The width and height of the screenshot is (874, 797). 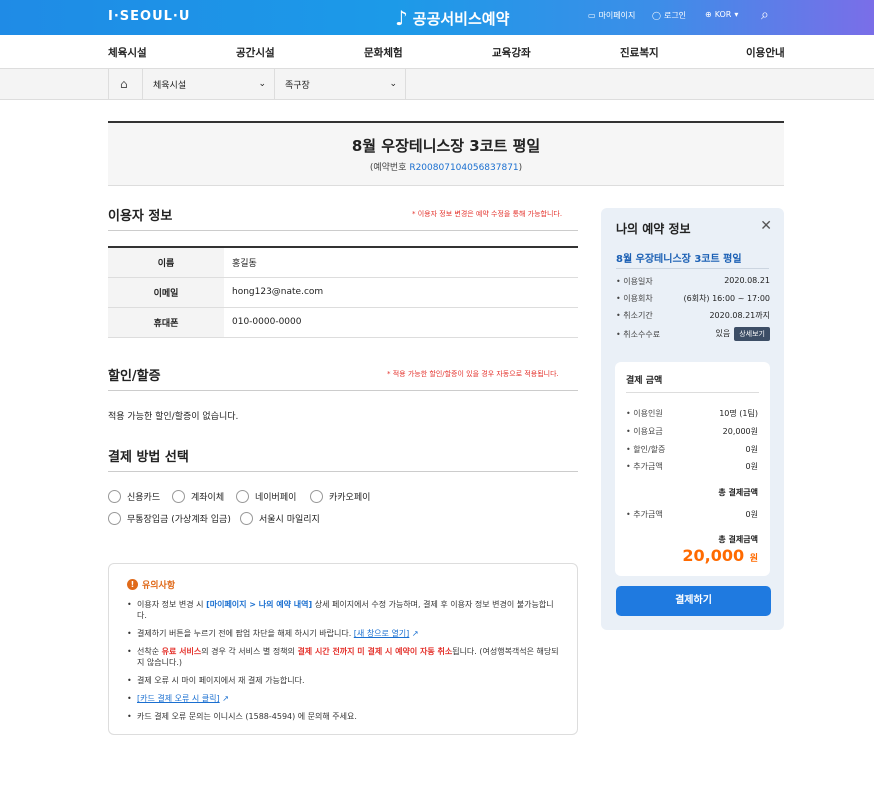 I want to click on radio-kakaopay: 카카오페이, so click(x=340, y=496).